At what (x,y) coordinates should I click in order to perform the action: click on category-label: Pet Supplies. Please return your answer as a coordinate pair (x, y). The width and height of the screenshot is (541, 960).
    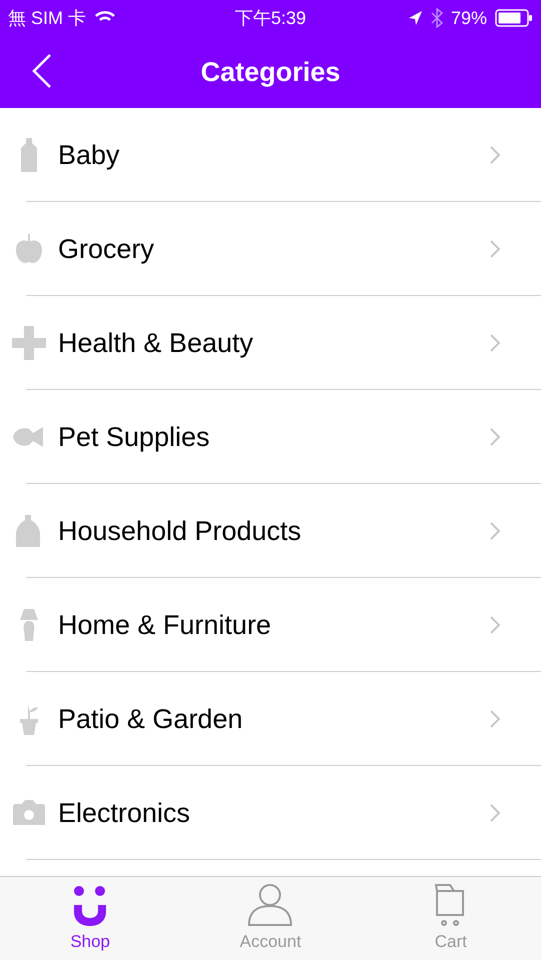
    Looking at the image, I should click on (134, 437).